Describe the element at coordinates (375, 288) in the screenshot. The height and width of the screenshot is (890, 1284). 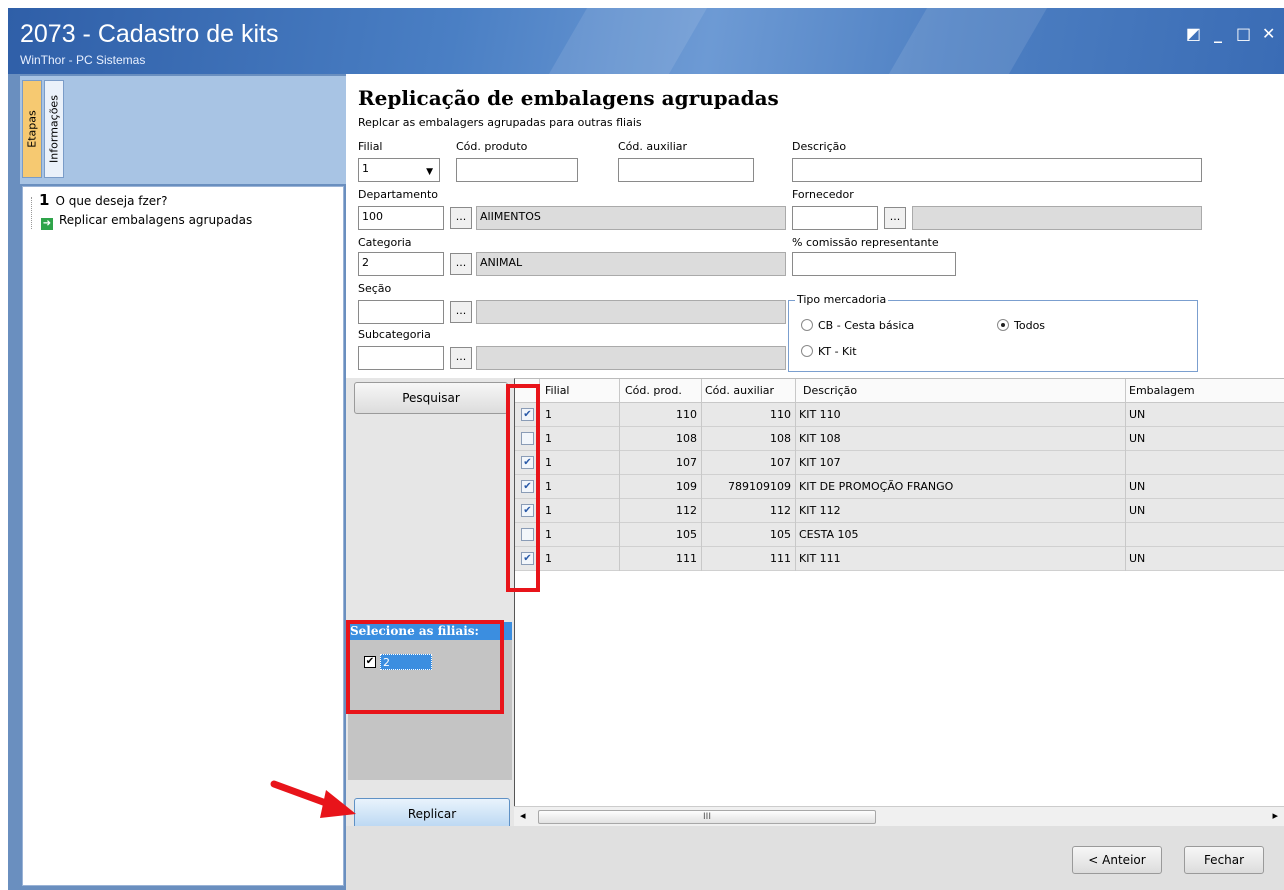
I see `secao-label: Seção` at that location.